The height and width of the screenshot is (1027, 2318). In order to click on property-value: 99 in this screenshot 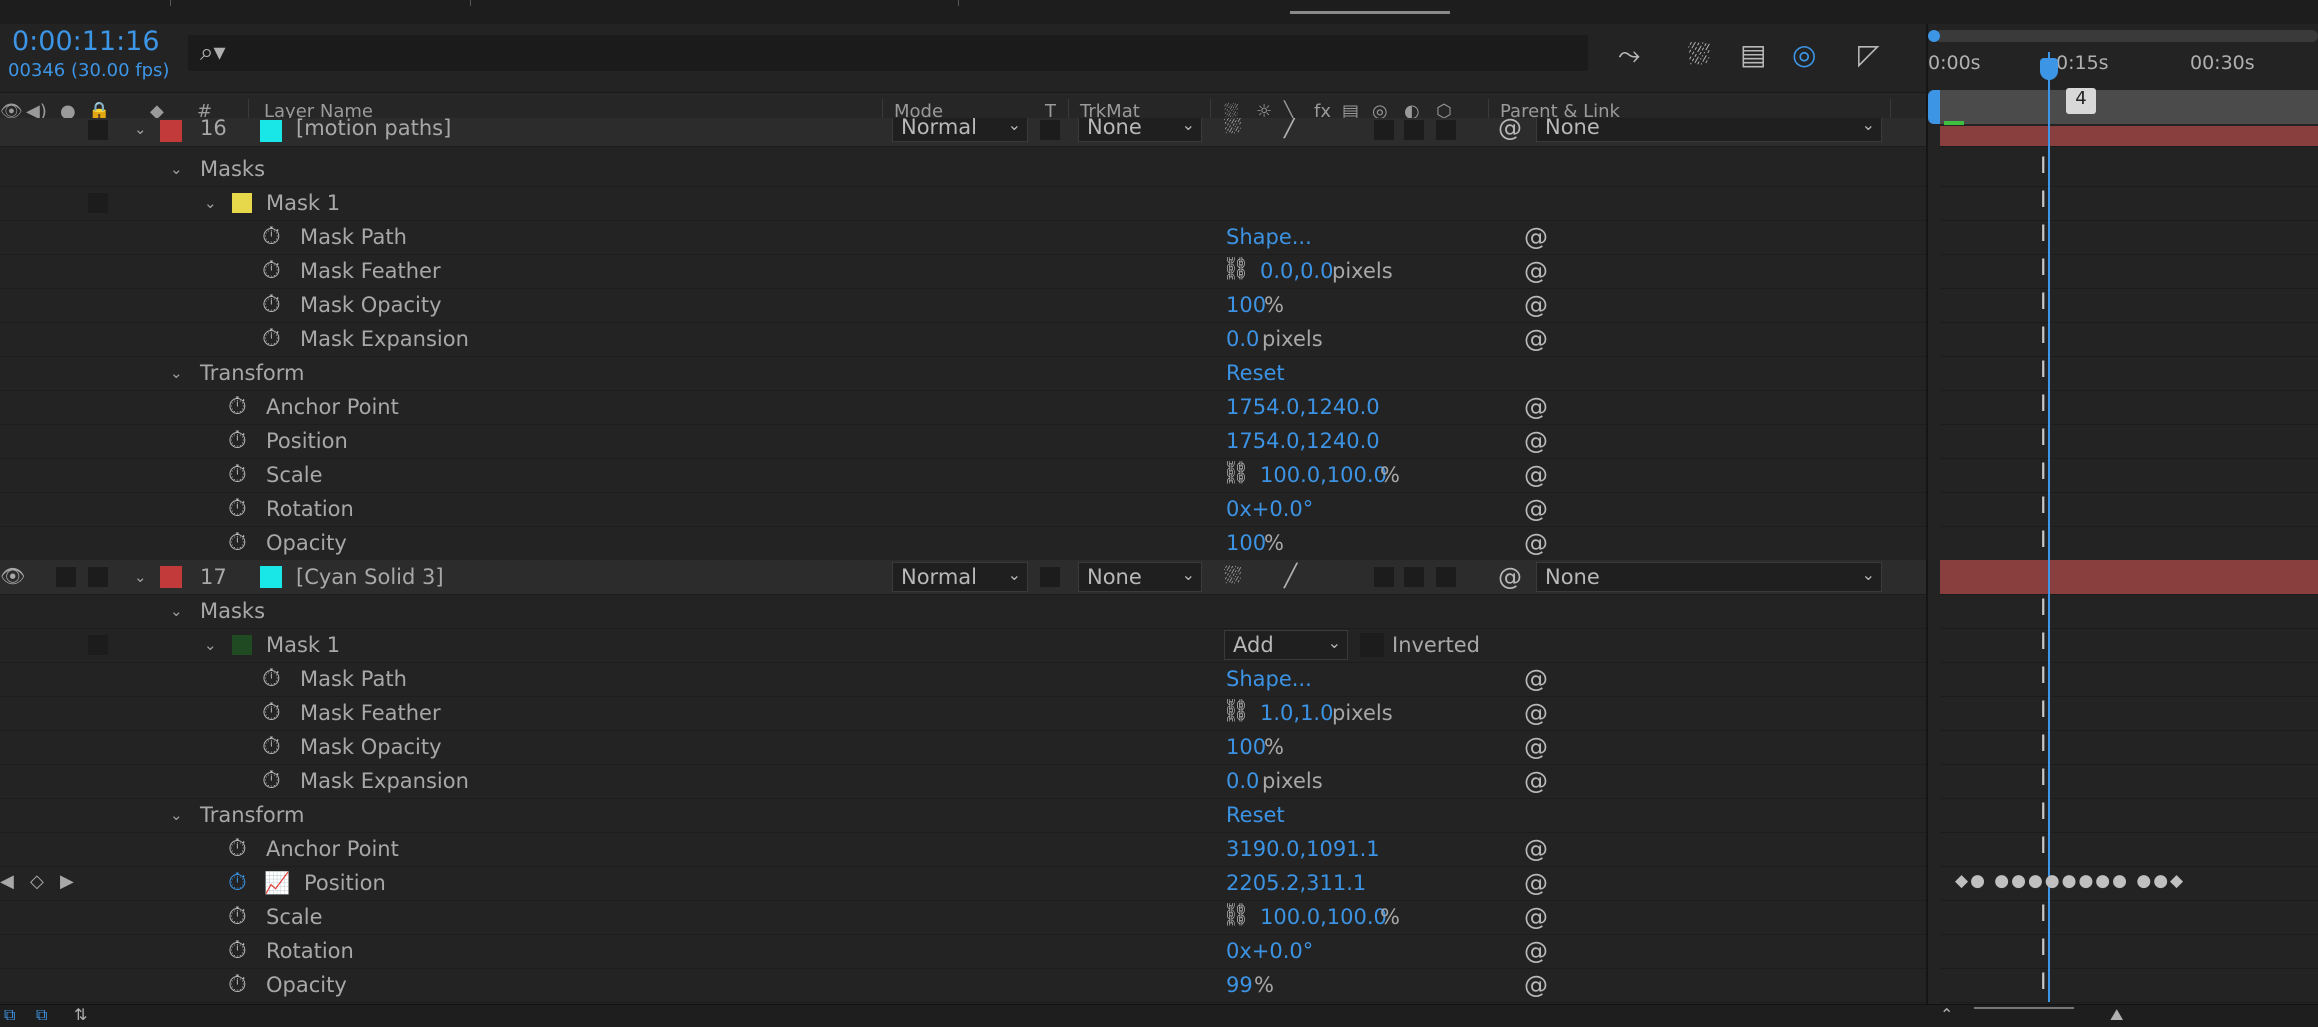, I will do `click(1239, 985)`.